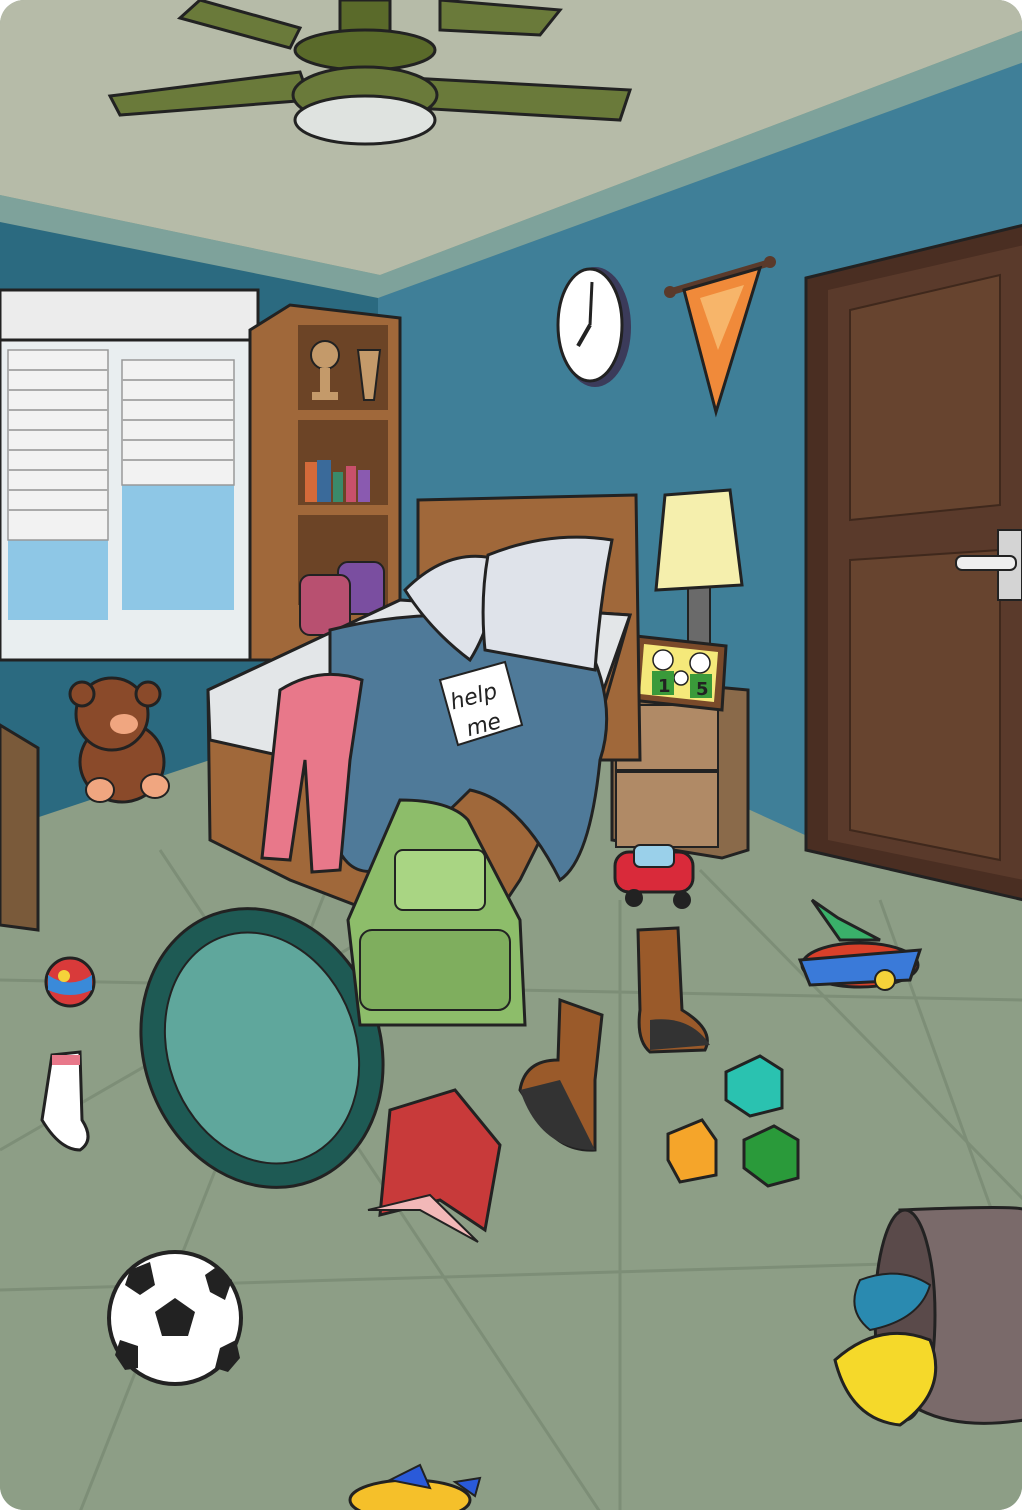  What do you see at coordinates (986, 563) in the screenshot?
I see `door-handle` at bounding box center [986, 563].